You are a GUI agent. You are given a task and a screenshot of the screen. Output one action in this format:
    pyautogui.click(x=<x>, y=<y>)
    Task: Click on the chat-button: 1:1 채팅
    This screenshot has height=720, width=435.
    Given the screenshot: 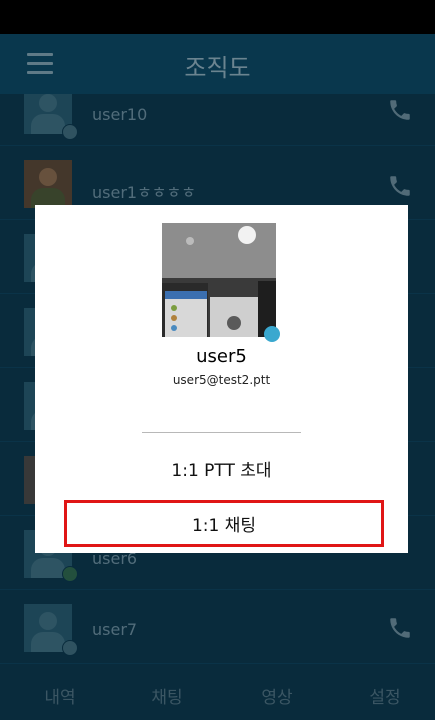 What is the action you would take?
    pyautogui.click(x=224, y=523)
    